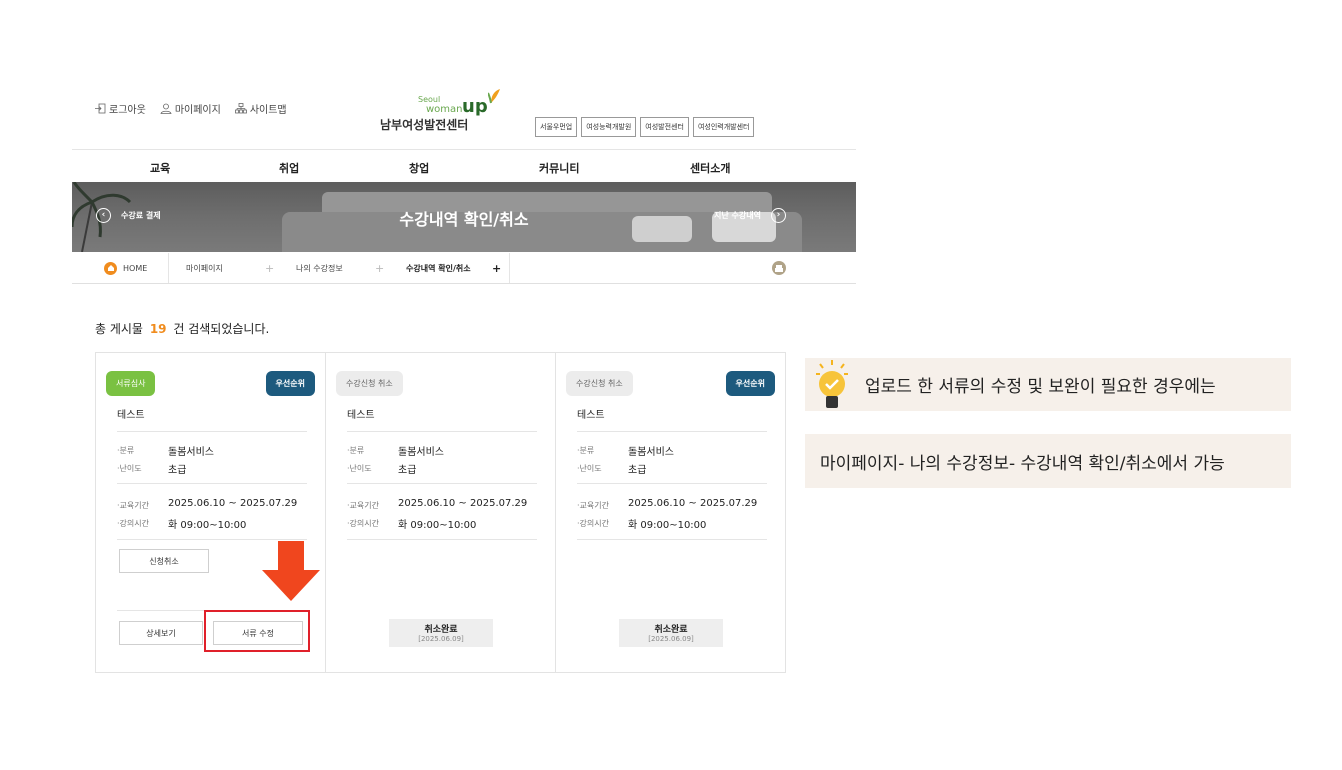 This screenshot has width=1342, height=770. I want to click on logo-up: up, so click(475, 106).